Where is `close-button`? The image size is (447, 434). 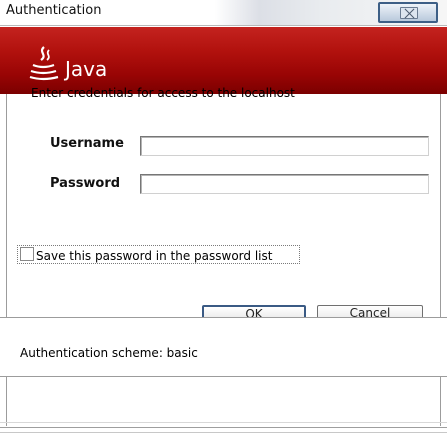
close-button is located at coordinates (408, 12).